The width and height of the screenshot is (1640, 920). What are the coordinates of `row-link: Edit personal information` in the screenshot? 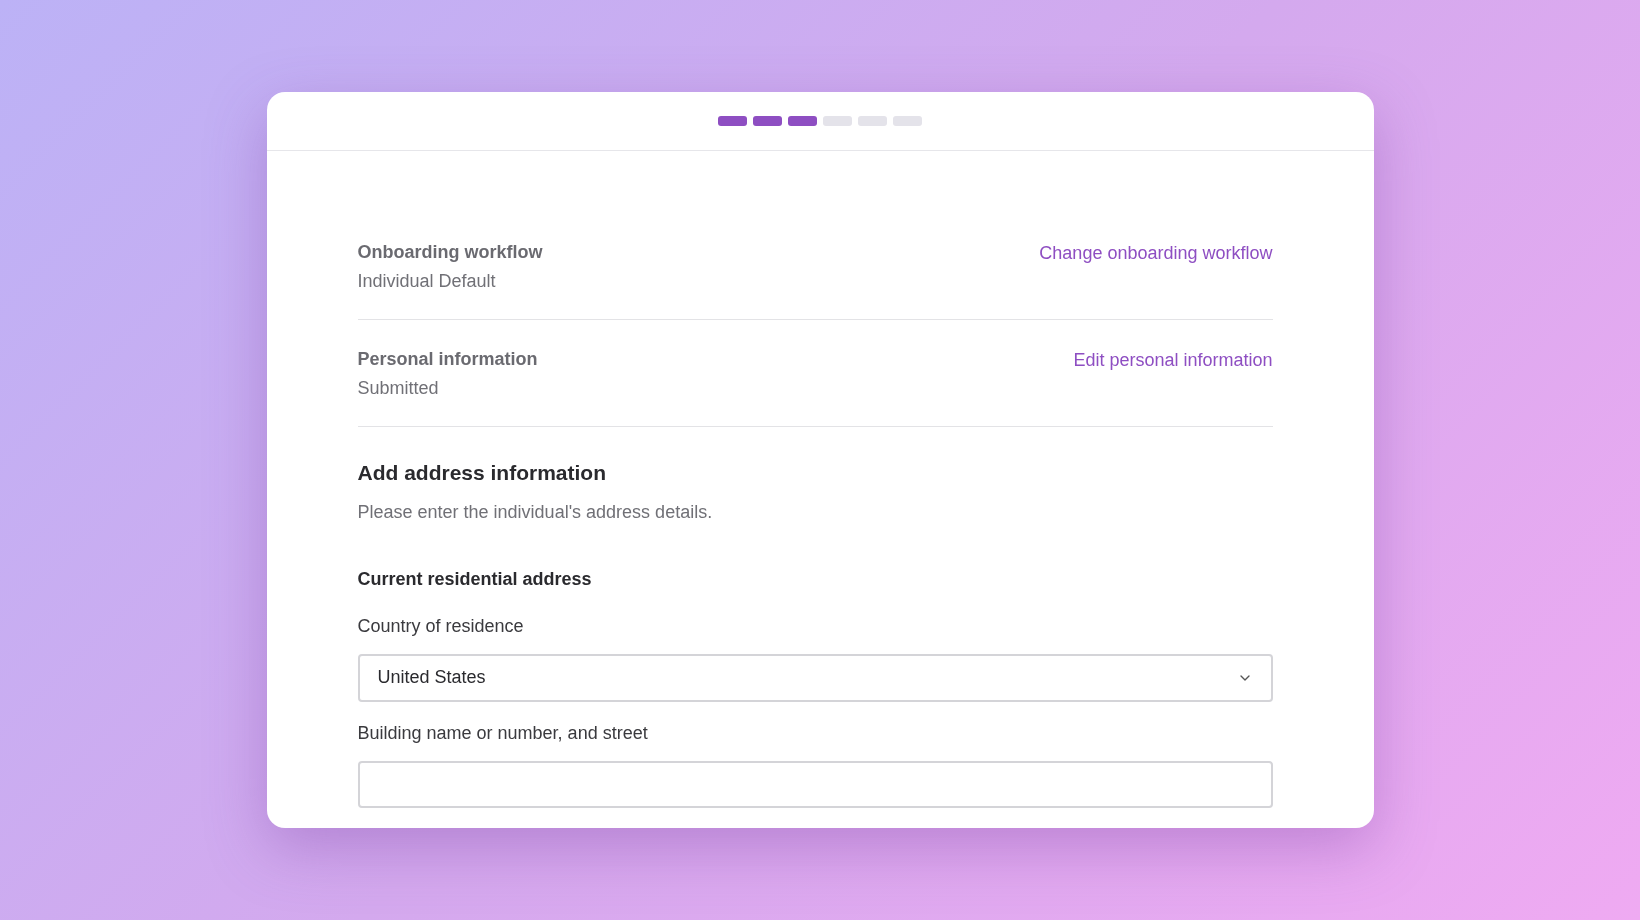 It's located at (1173, 360).